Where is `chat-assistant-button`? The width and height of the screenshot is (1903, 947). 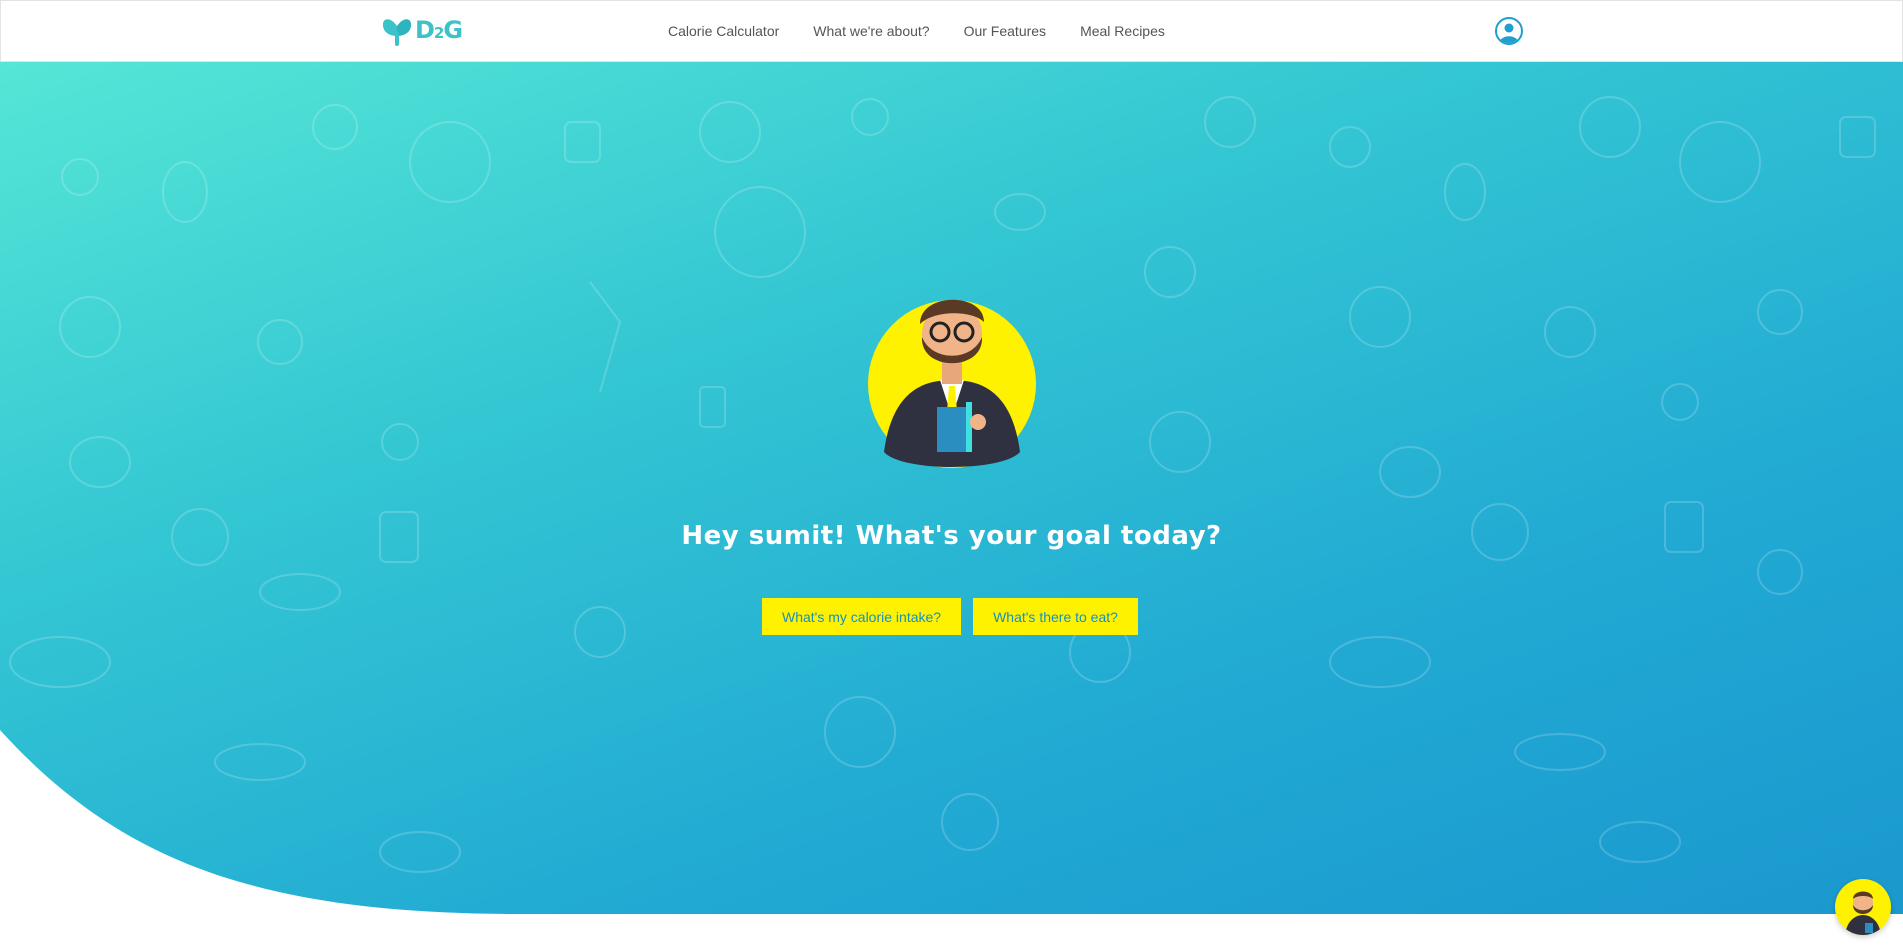
chat-assistant-button is located at coordinates (1863, 907).